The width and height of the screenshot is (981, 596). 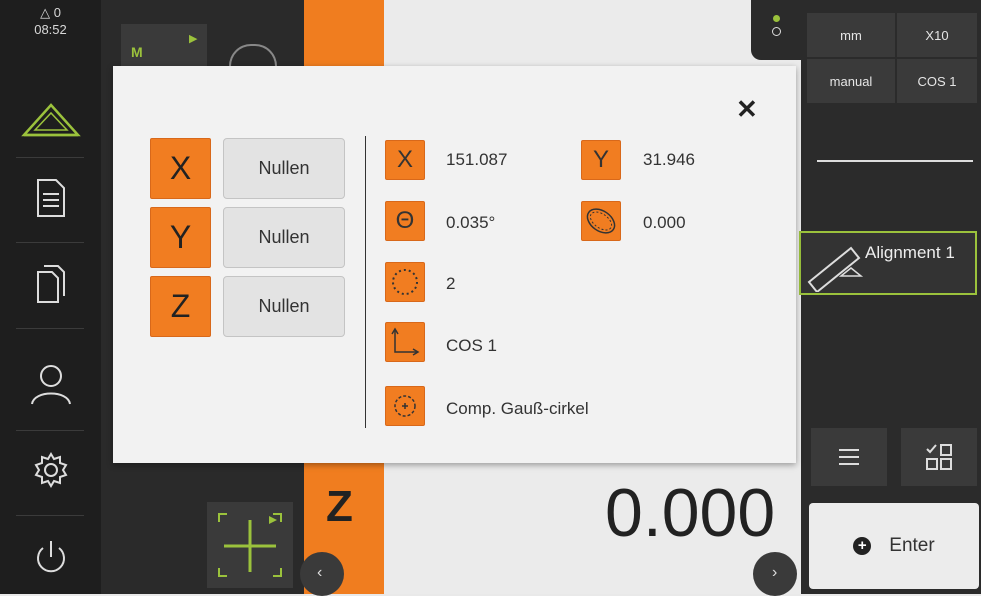 I want to click on select-features-button, so click(x=939, y=457).